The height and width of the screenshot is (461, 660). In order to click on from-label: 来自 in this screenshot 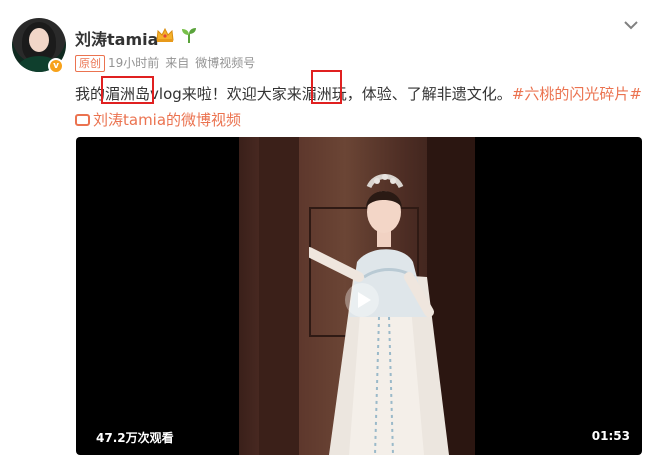, I will do `click(177, 63)`.